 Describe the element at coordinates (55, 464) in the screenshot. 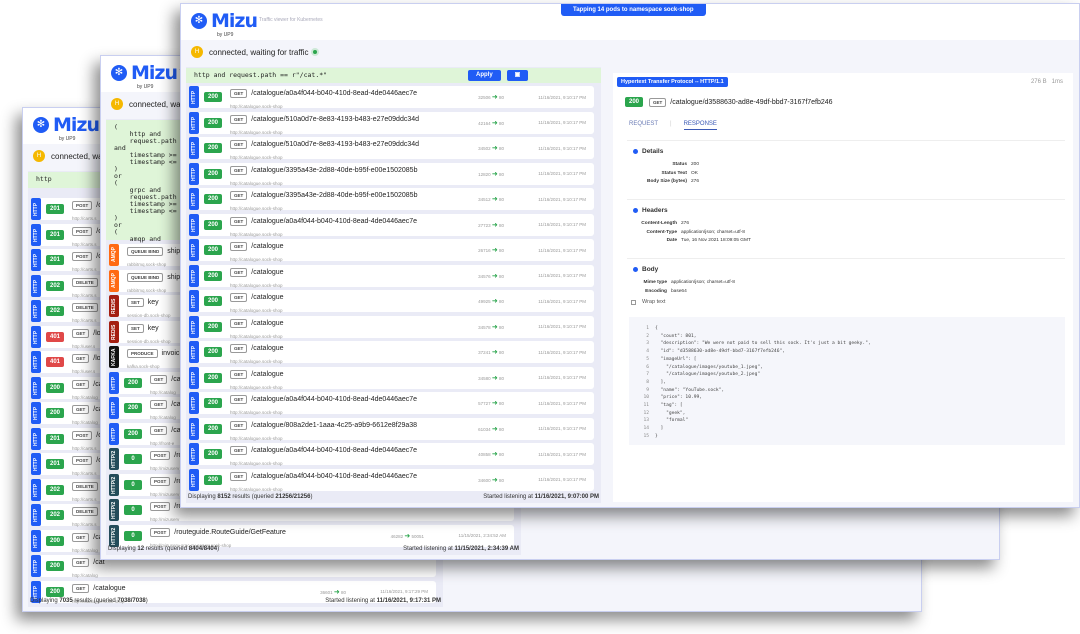

I see `status-badge: 201` at that location.